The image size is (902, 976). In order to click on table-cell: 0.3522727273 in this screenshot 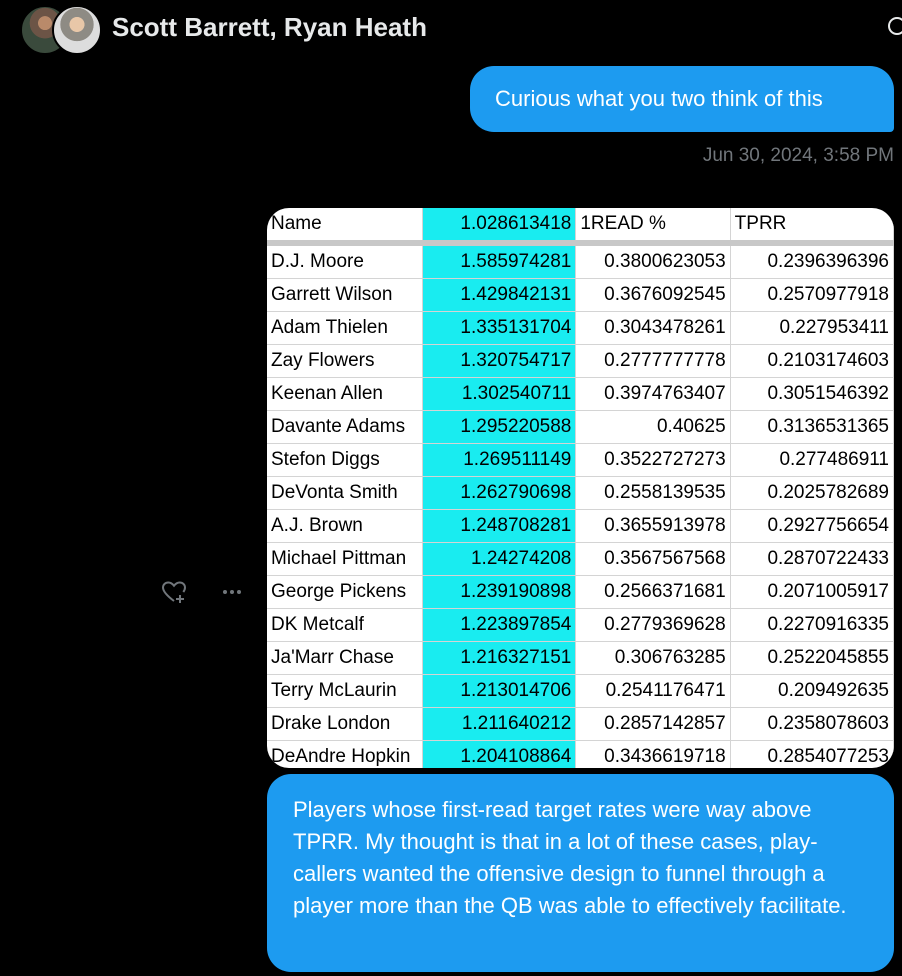, I will do `click(653, 460)`.